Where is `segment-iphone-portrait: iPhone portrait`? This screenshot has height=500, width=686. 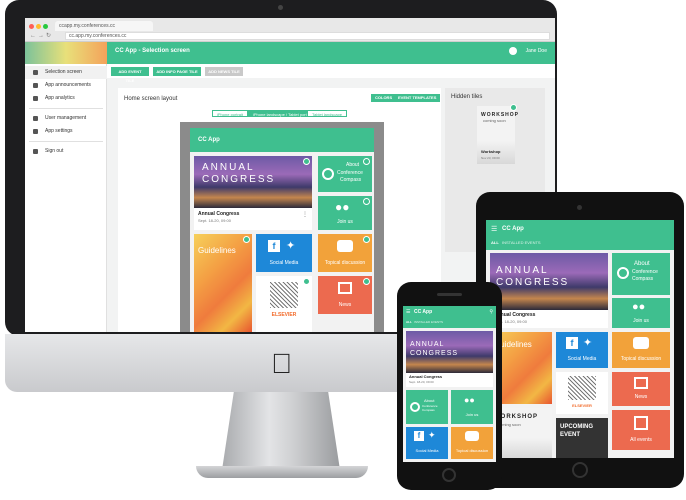
segment-iphone-portrait: iPhone portrait is located at coordinates (230, 113).